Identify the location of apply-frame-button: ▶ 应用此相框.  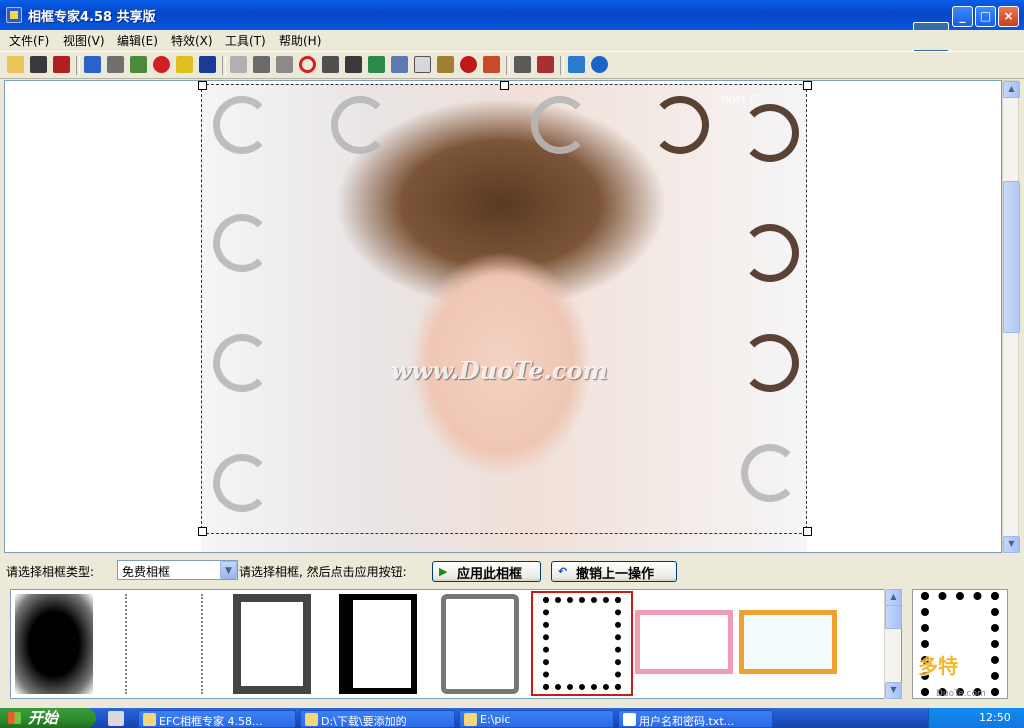
(486, 571).